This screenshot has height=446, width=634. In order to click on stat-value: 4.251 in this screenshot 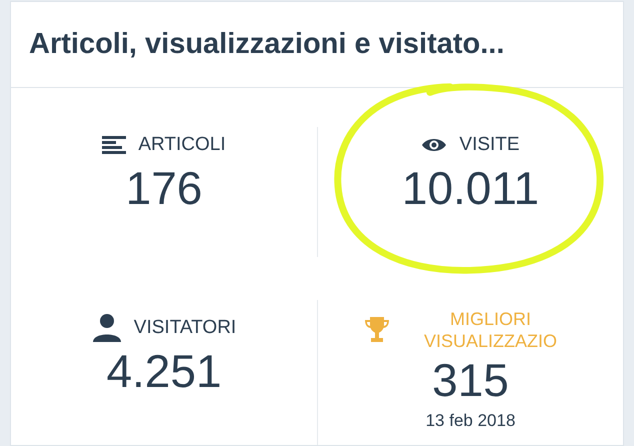, I will do `click(164, 371)`.